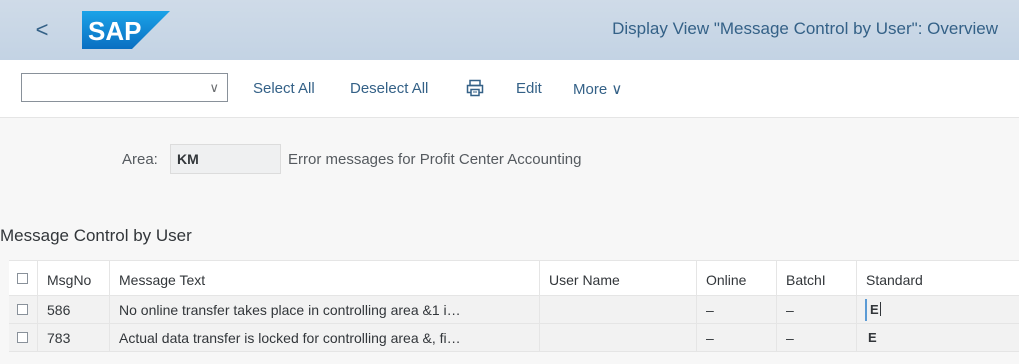 Image resolution: width=1019 pixels, height=364 pixels. What do you see at coordinates (617, 278) in the screenshot?
I see `column-header-user-name: User Name` at bounding box center [617, 278].